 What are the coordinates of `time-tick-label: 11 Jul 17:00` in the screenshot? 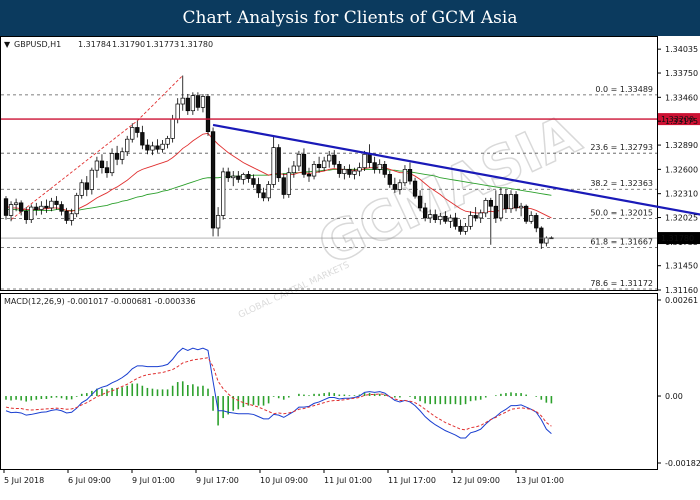 It's located at (412, 480).